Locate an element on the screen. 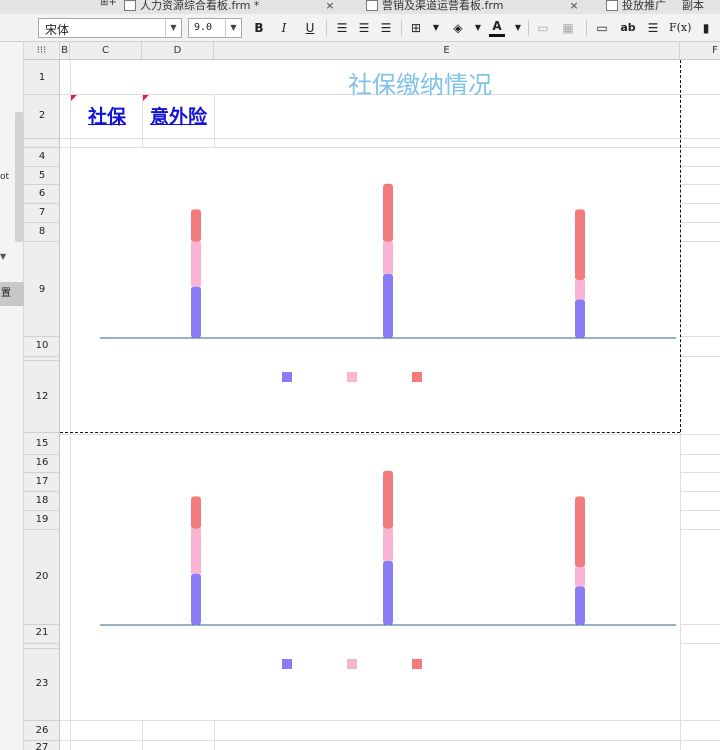  row-number: 6 is located at coordinates (42, 193).